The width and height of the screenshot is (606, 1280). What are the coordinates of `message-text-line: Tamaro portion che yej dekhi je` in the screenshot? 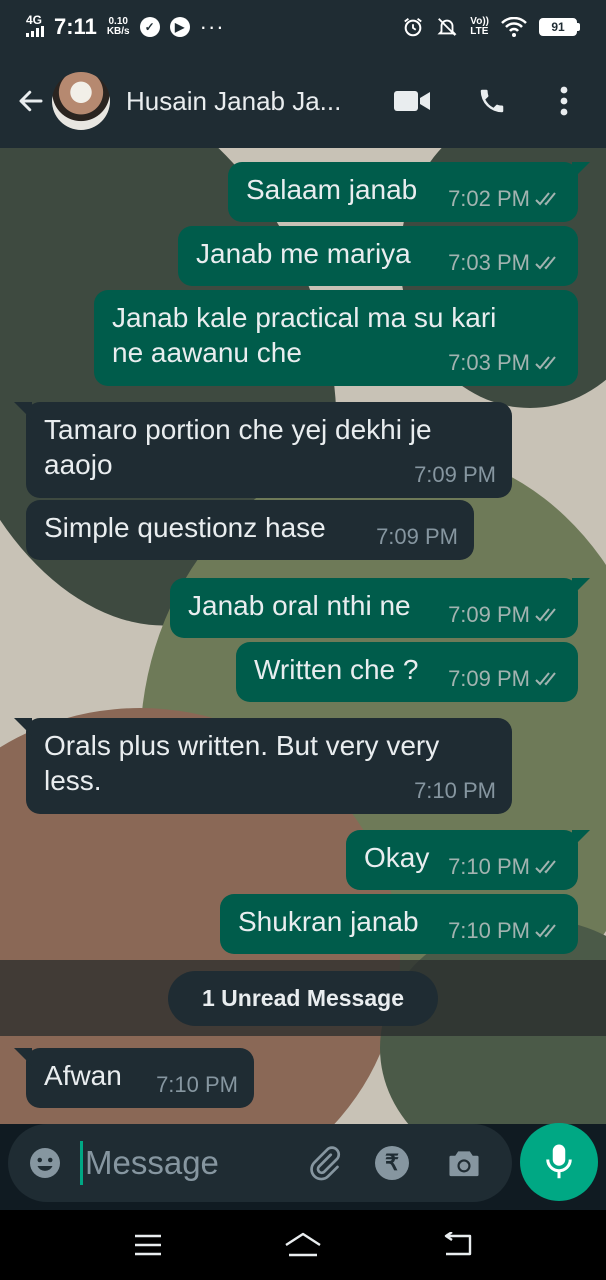 It's located at (238, 429).